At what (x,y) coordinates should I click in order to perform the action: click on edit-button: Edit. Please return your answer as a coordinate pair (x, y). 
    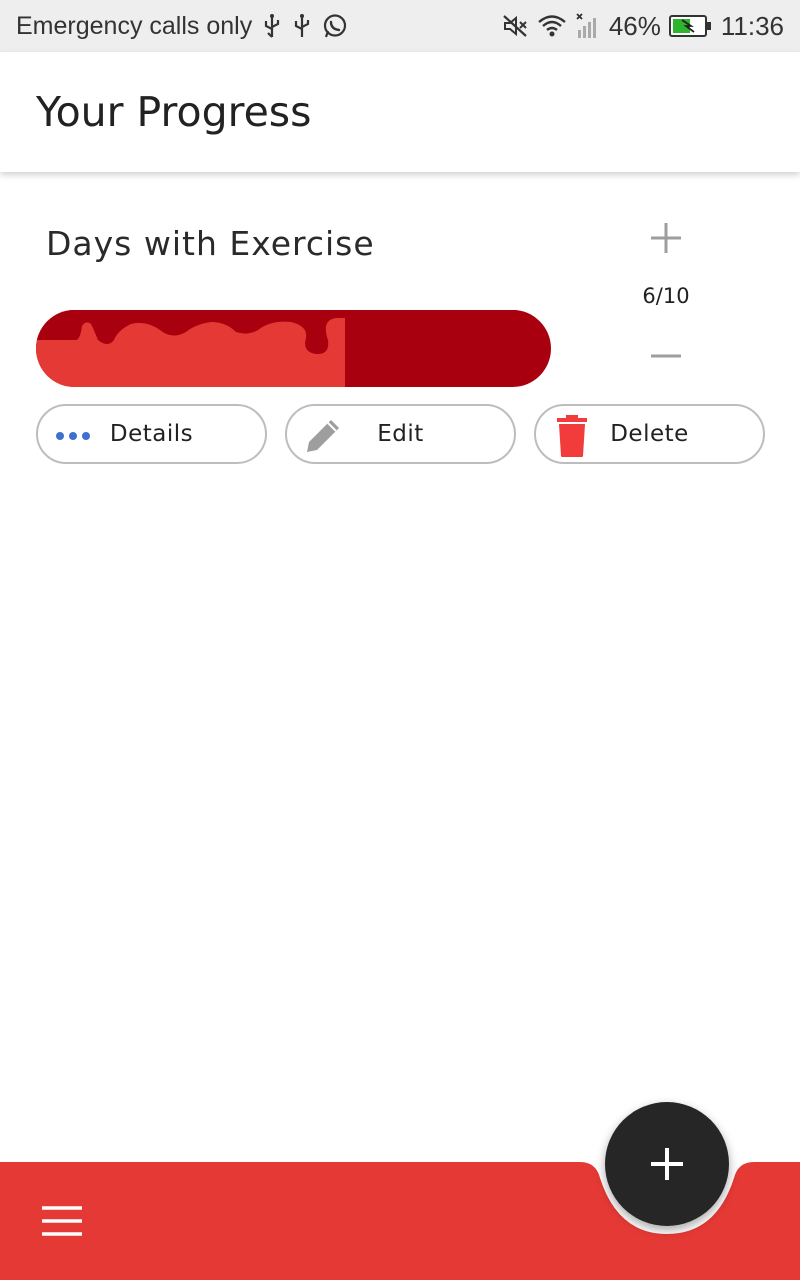
    Looking at the image, I should click on (400, 434).